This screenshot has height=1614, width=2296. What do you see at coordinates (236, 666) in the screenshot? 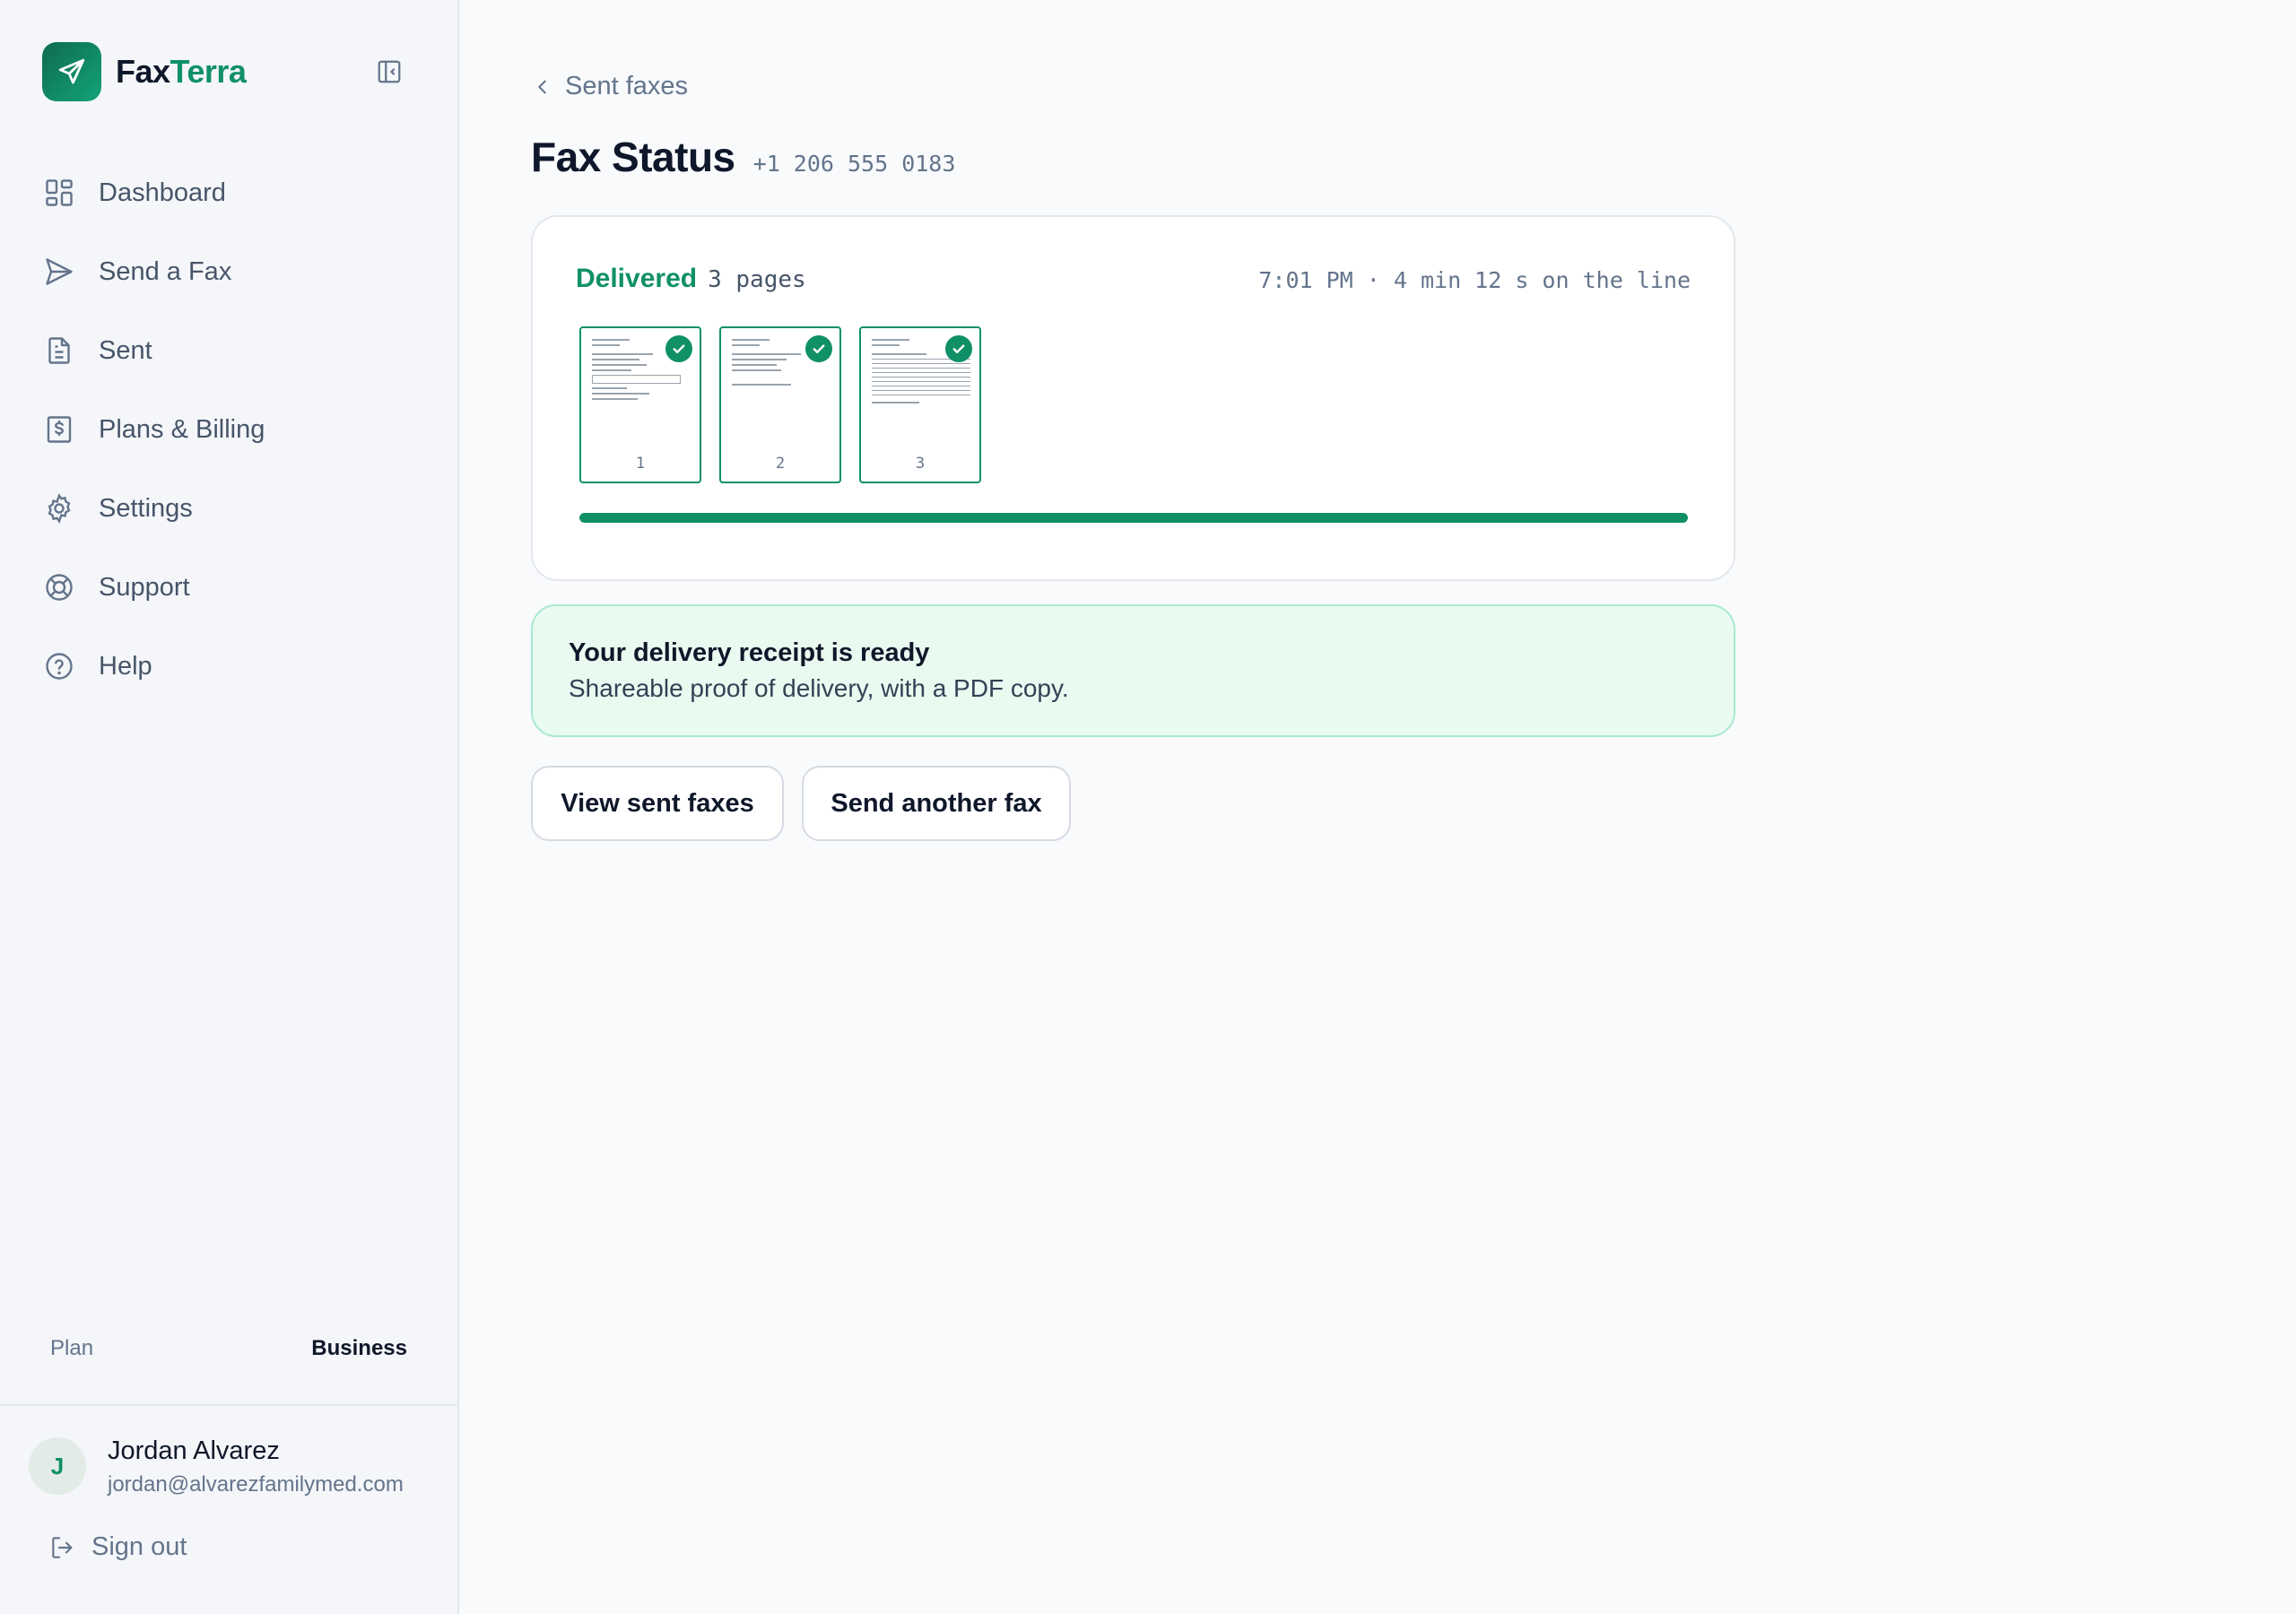
I see `sidebar-item-help: Help` at bounding box center [236, 666].